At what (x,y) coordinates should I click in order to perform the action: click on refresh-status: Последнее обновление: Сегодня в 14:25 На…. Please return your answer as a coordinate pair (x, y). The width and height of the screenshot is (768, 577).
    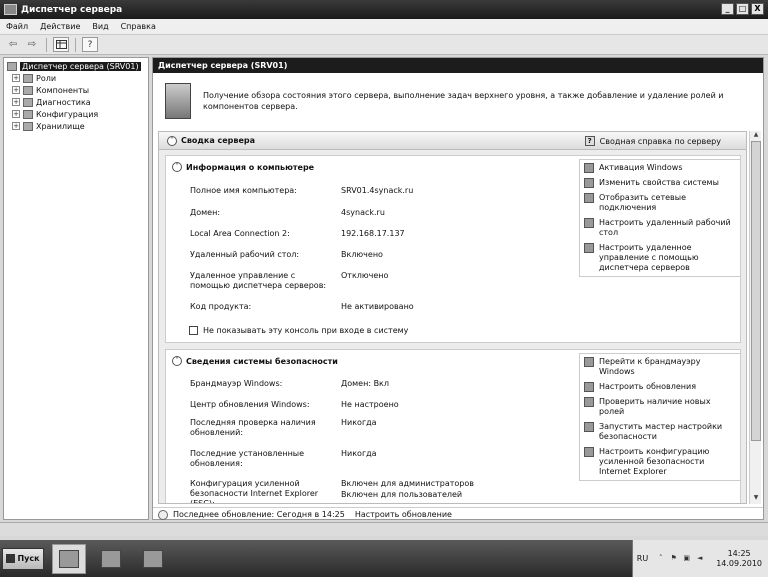
    Looking at the image, I should click on (458, 514).